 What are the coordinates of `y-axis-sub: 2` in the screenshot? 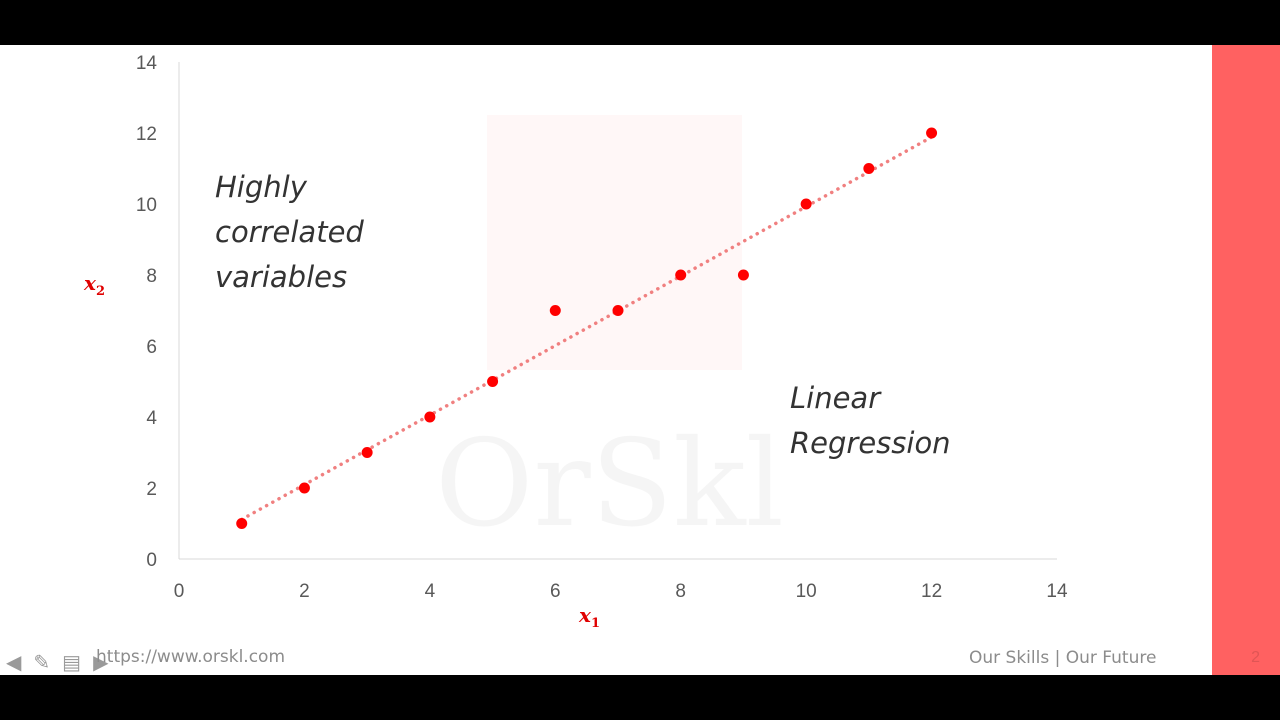 It's located at (100, 291).